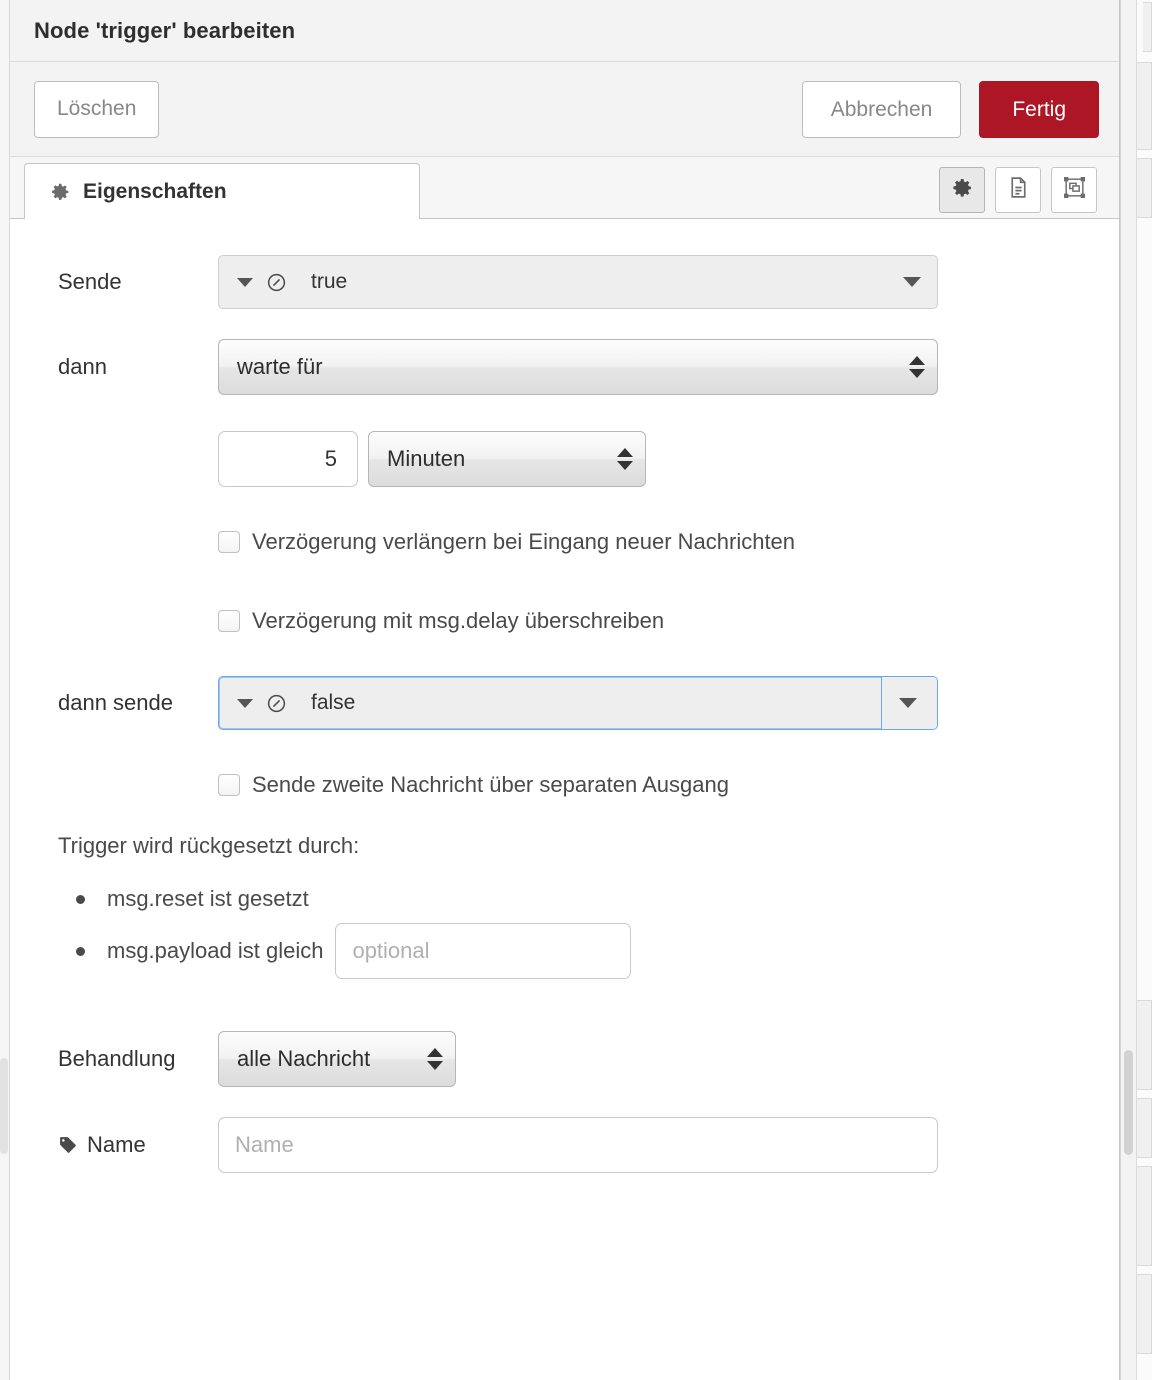 The height and width of the screenshot is (1380, 1152). I want to click on name-label: Name, so click(116, 1144).